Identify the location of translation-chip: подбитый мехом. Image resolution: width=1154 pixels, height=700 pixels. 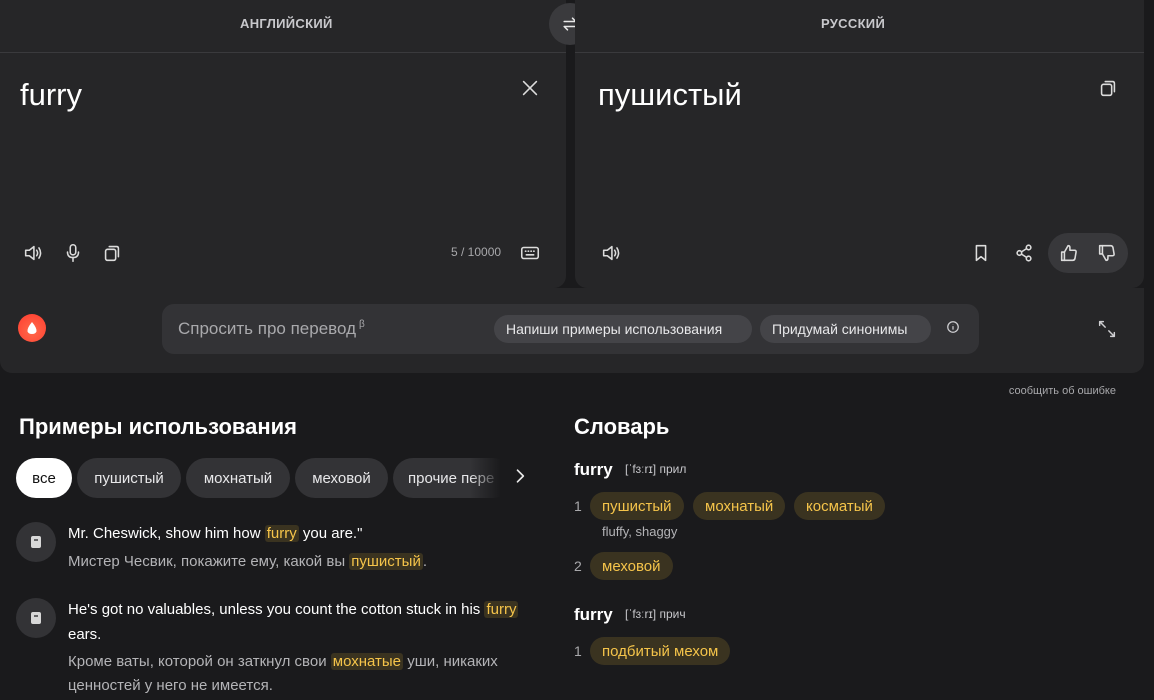
(660, 651).